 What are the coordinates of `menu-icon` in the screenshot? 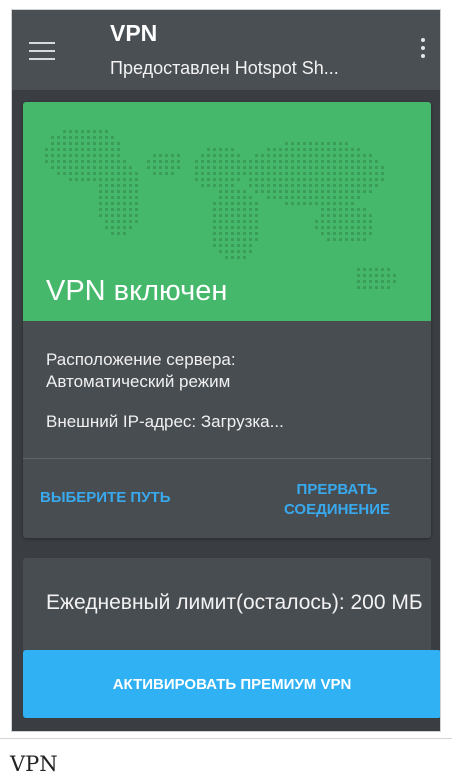 It's located at (42, 51).